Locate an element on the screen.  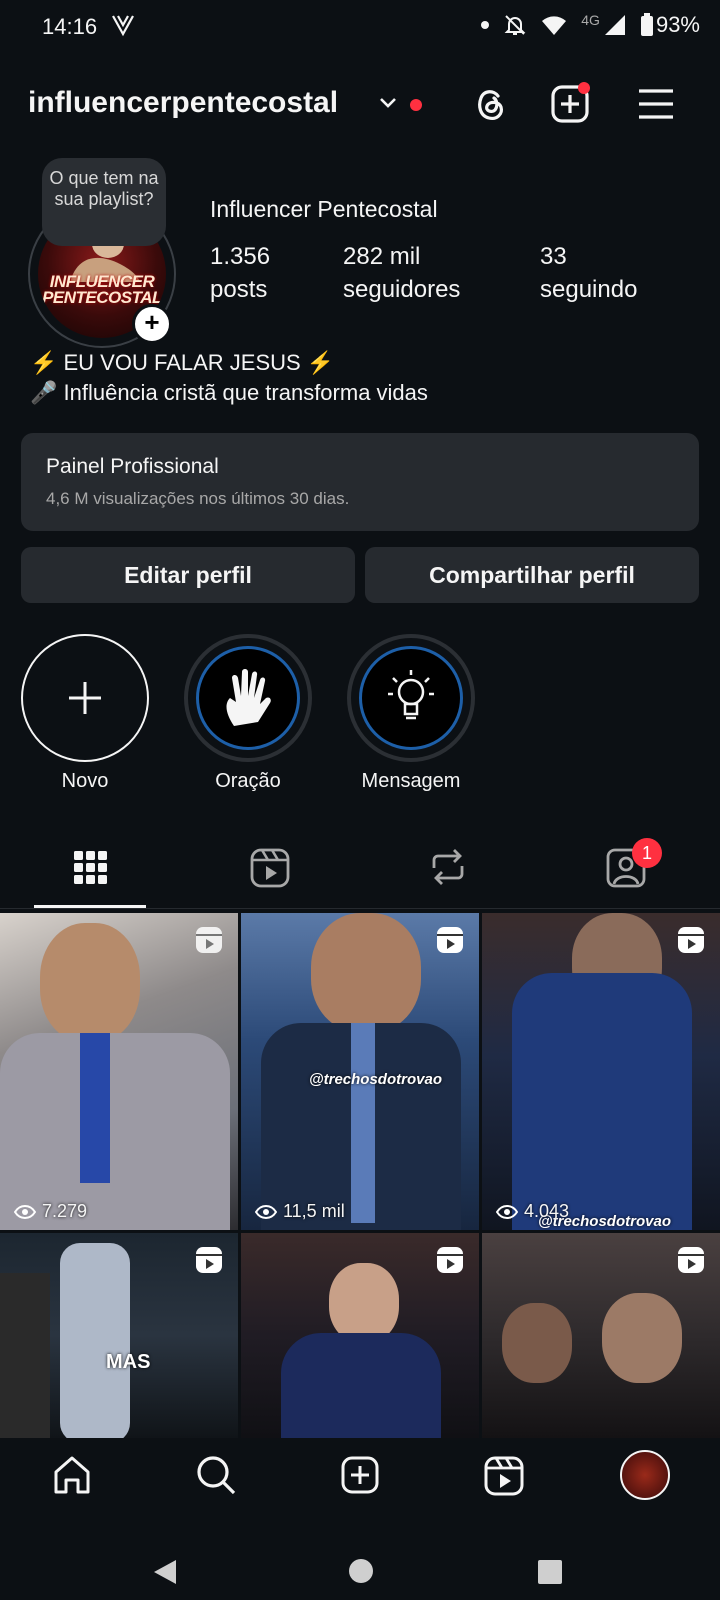
system-navigation is located at coordinates (360, 1569).